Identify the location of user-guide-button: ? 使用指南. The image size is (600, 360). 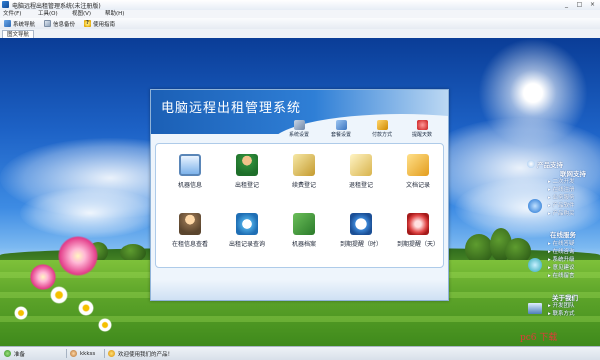
(99, 23).